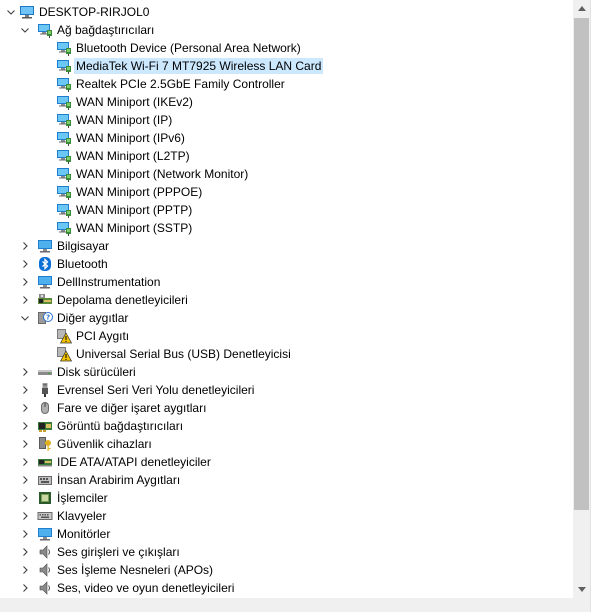  What do you see at coordinates (45, 408) in the screenshot?
I see `mouse-icon` at bounding box center [45, 408].